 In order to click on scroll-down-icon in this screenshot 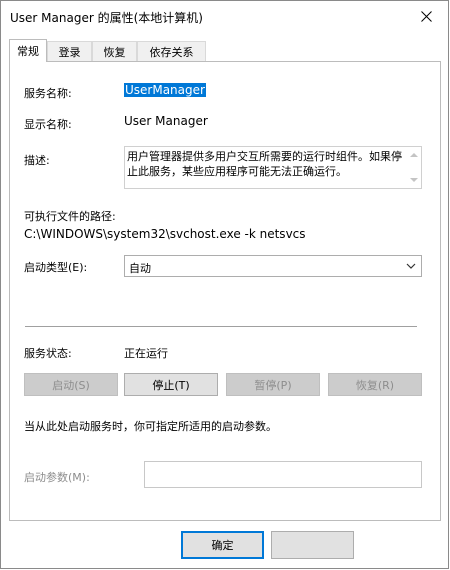, I will do `click(414, 180)`.